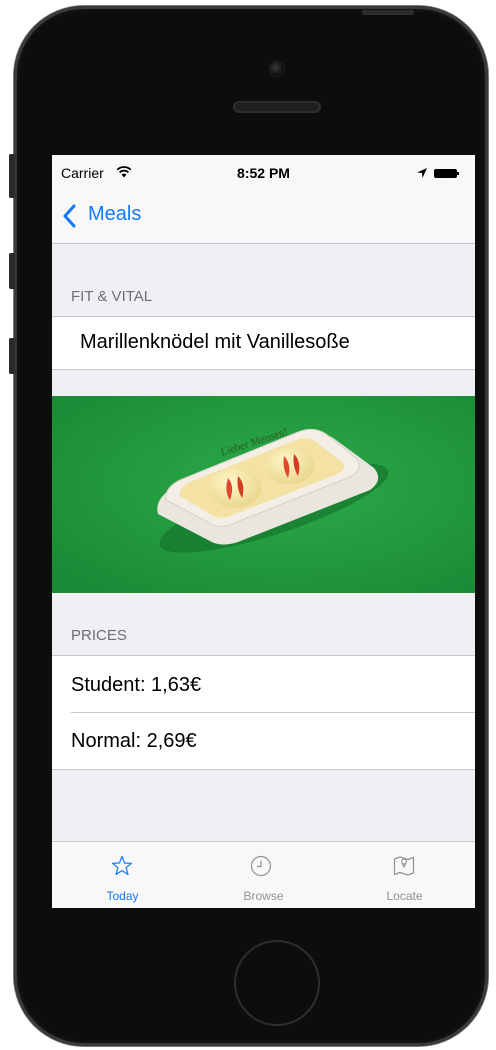 The height and width of the screenshot is (1050, 496). What do you see at coordinates (263, 217) in the screenshot?
I see `navigation-bar: Meals` at bounding box center [263, 217].